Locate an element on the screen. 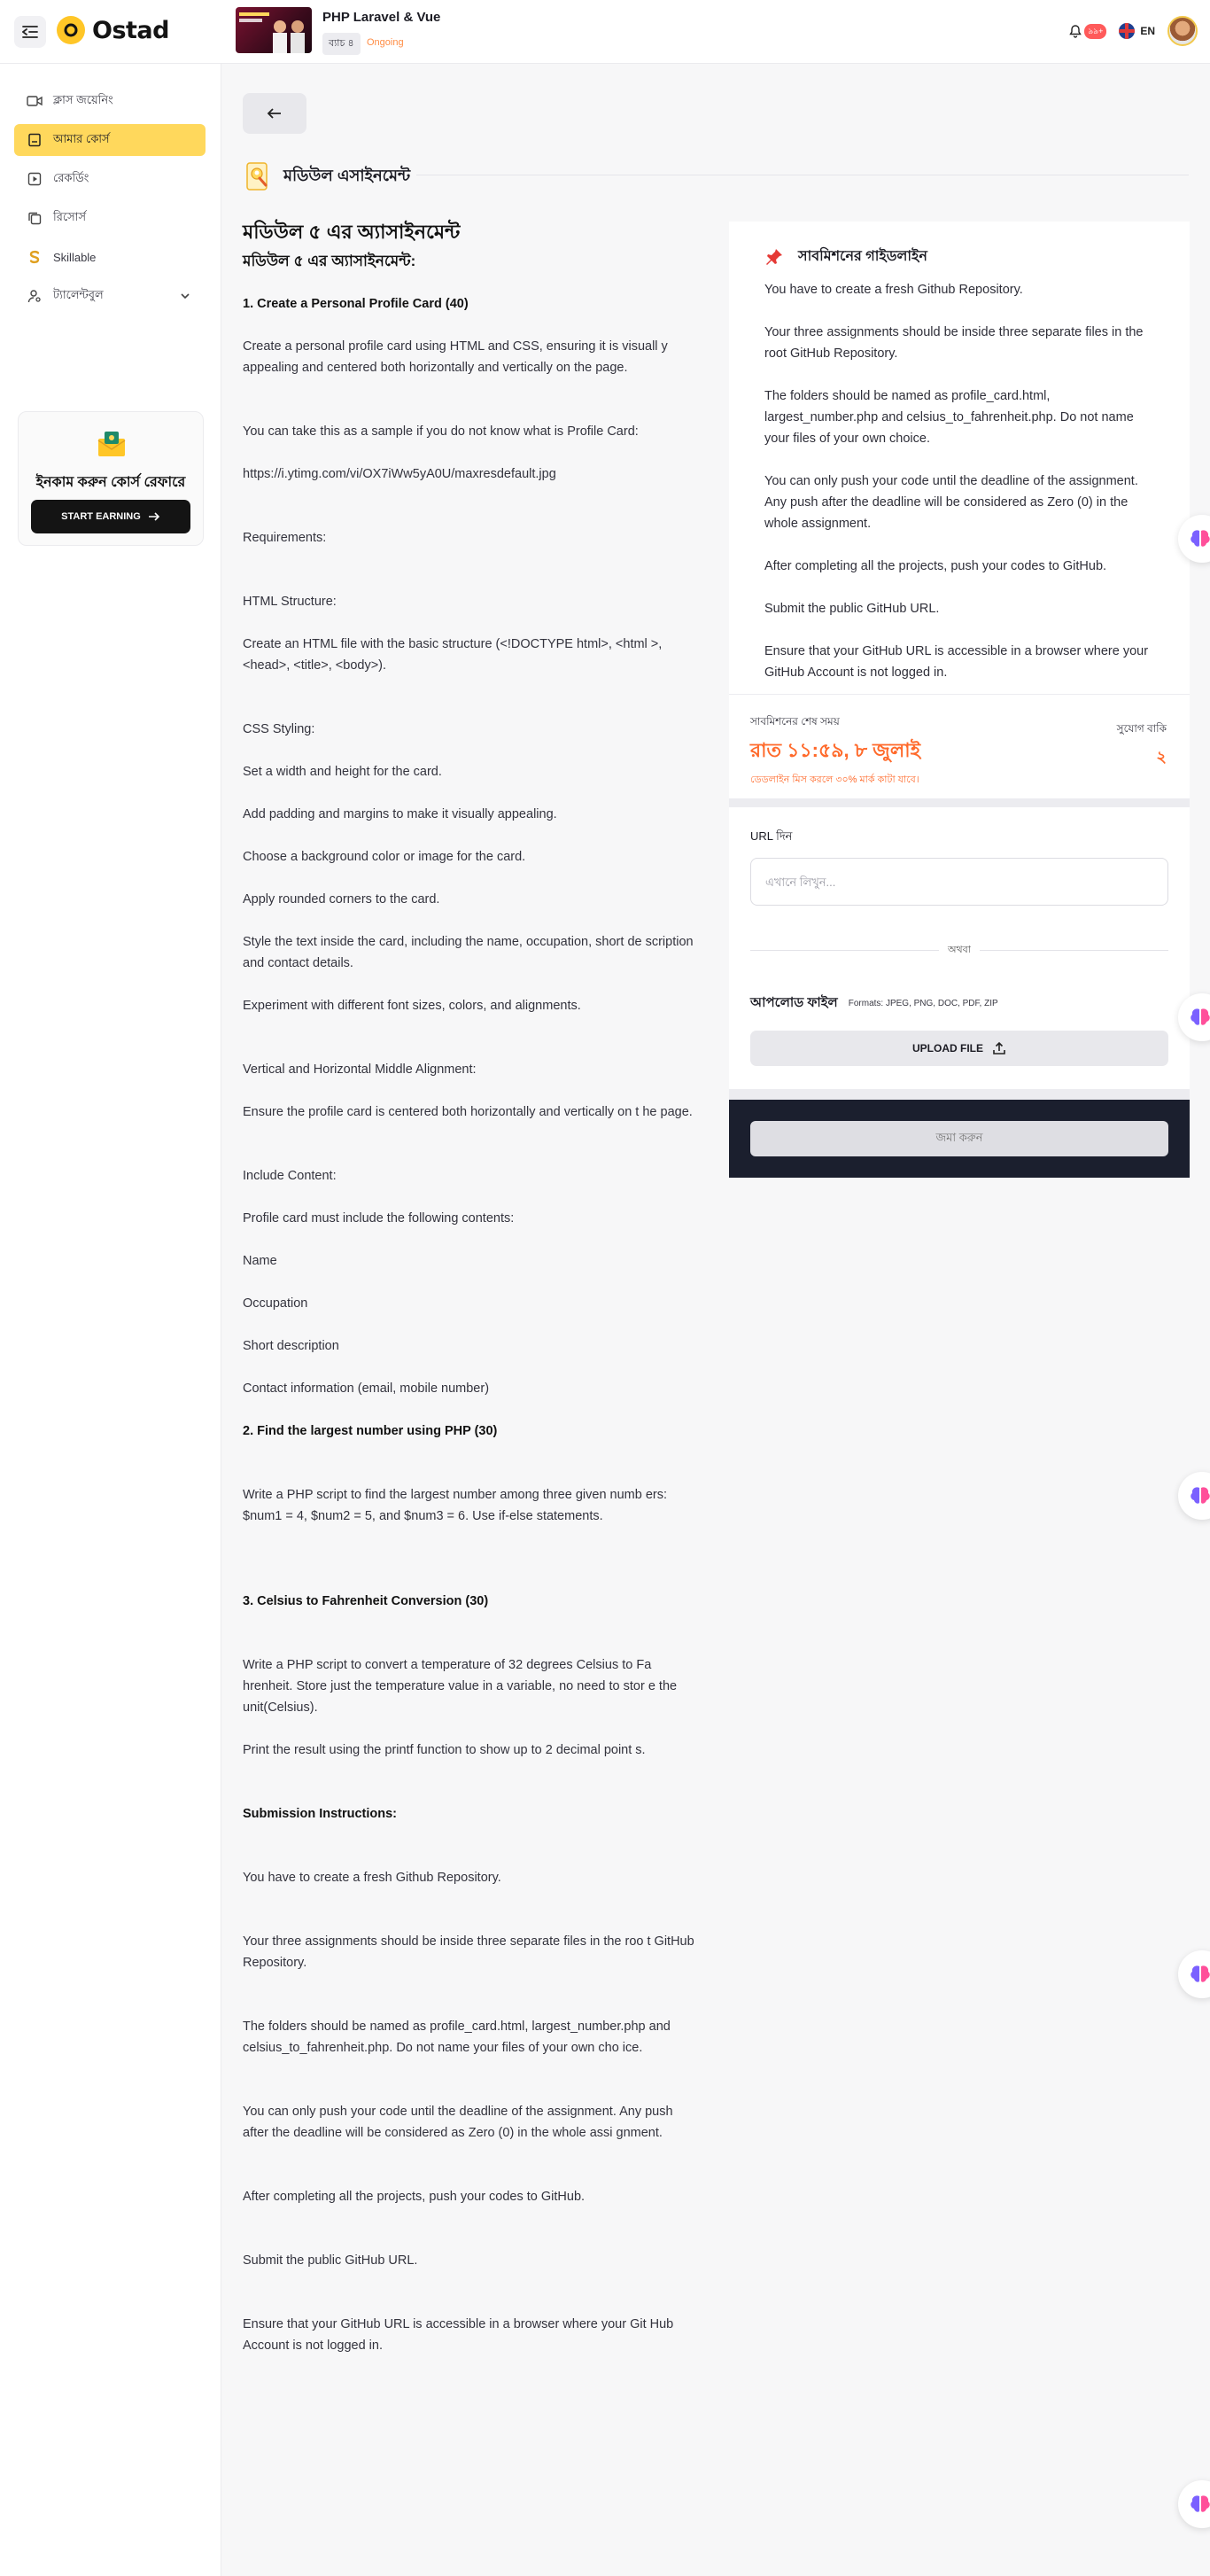  video-icon is located at coordinates (35, 101).